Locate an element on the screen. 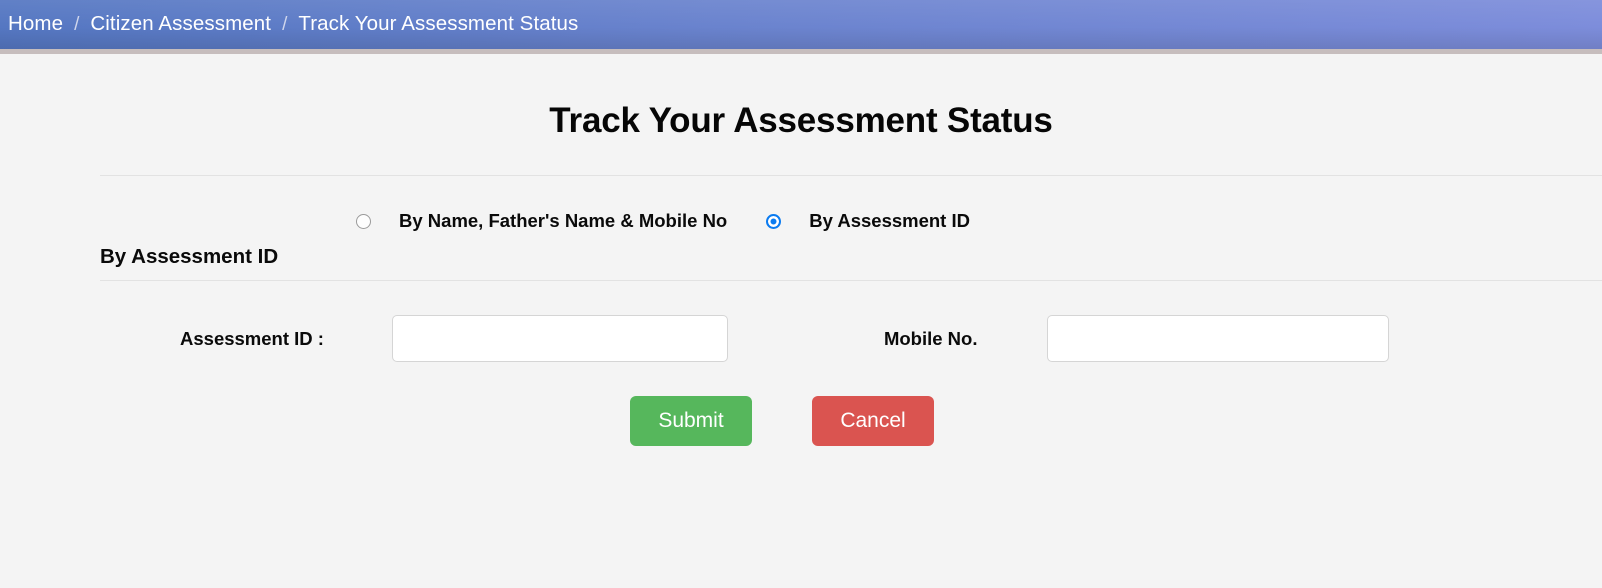 This screenshot has width=1602, height=588. page-title: Track Your Assessment Status is located at coordinates (801, 120).